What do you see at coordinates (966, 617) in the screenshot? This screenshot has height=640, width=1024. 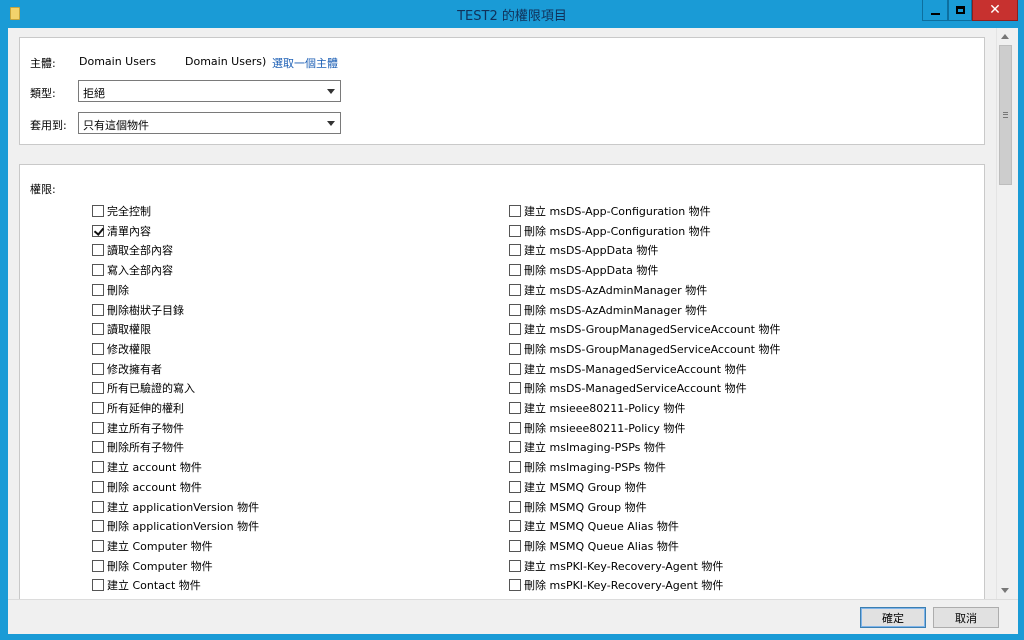 I see `cancel-button: 取消` at bounding box center [966, 617].